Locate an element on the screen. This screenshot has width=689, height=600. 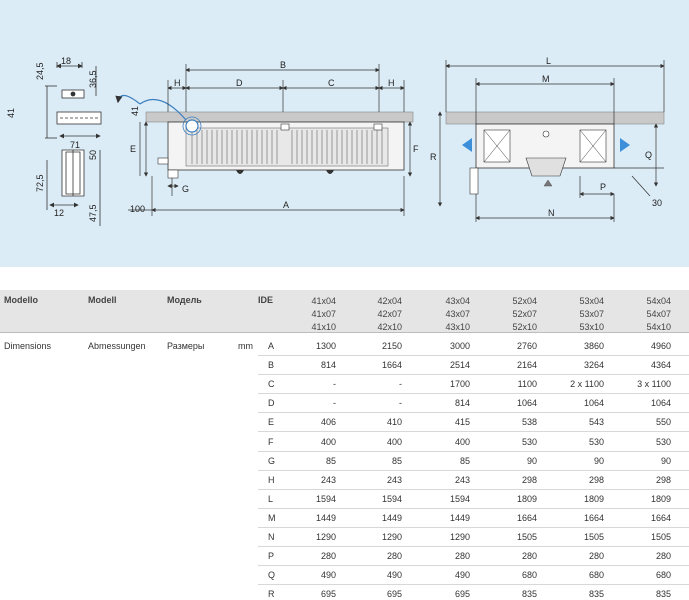
row-letter: G is located at coordinates (272, 460).